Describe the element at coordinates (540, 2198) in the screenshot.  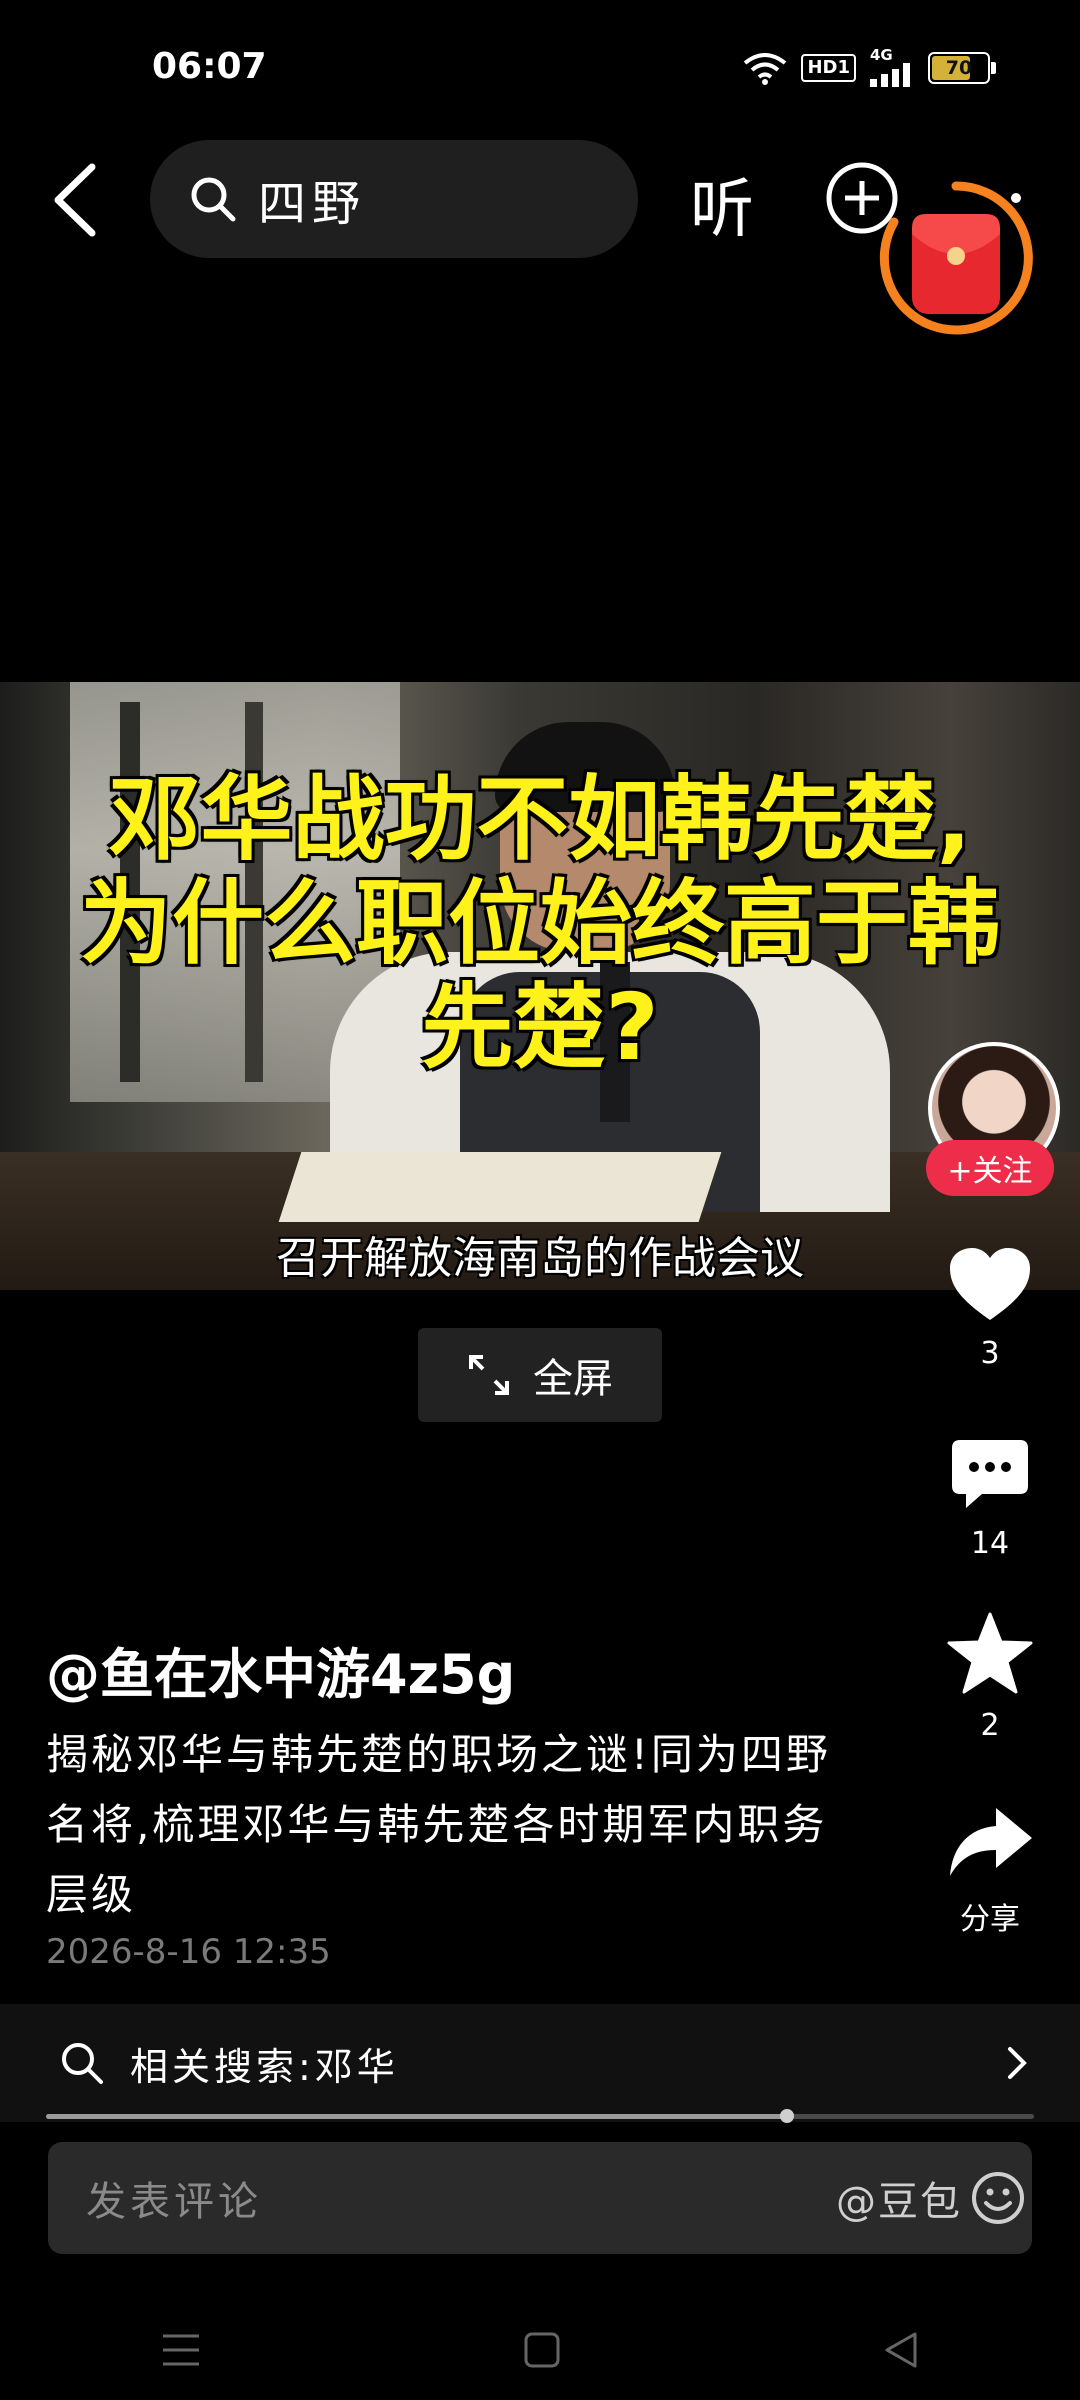
I see `comment-input: 发表评论 @豆包` at that location.